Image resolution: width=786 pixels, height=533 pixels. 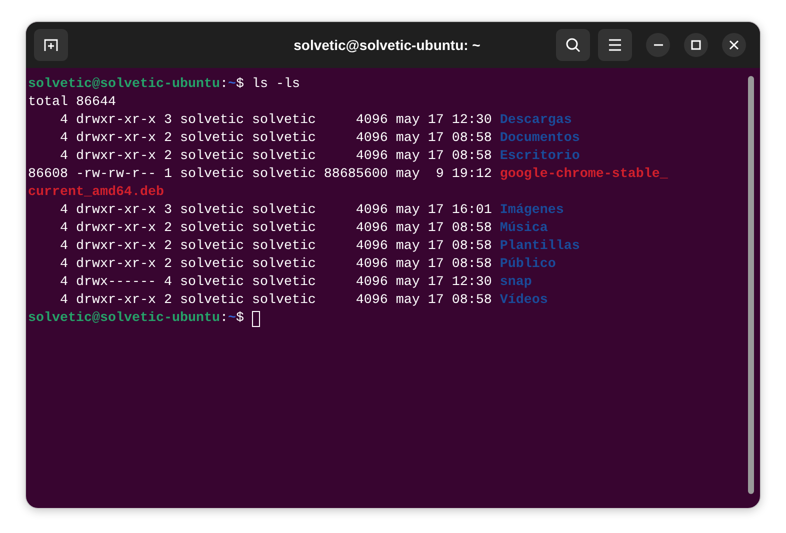 I want to click on menu-button, so click(x=615, y=45).